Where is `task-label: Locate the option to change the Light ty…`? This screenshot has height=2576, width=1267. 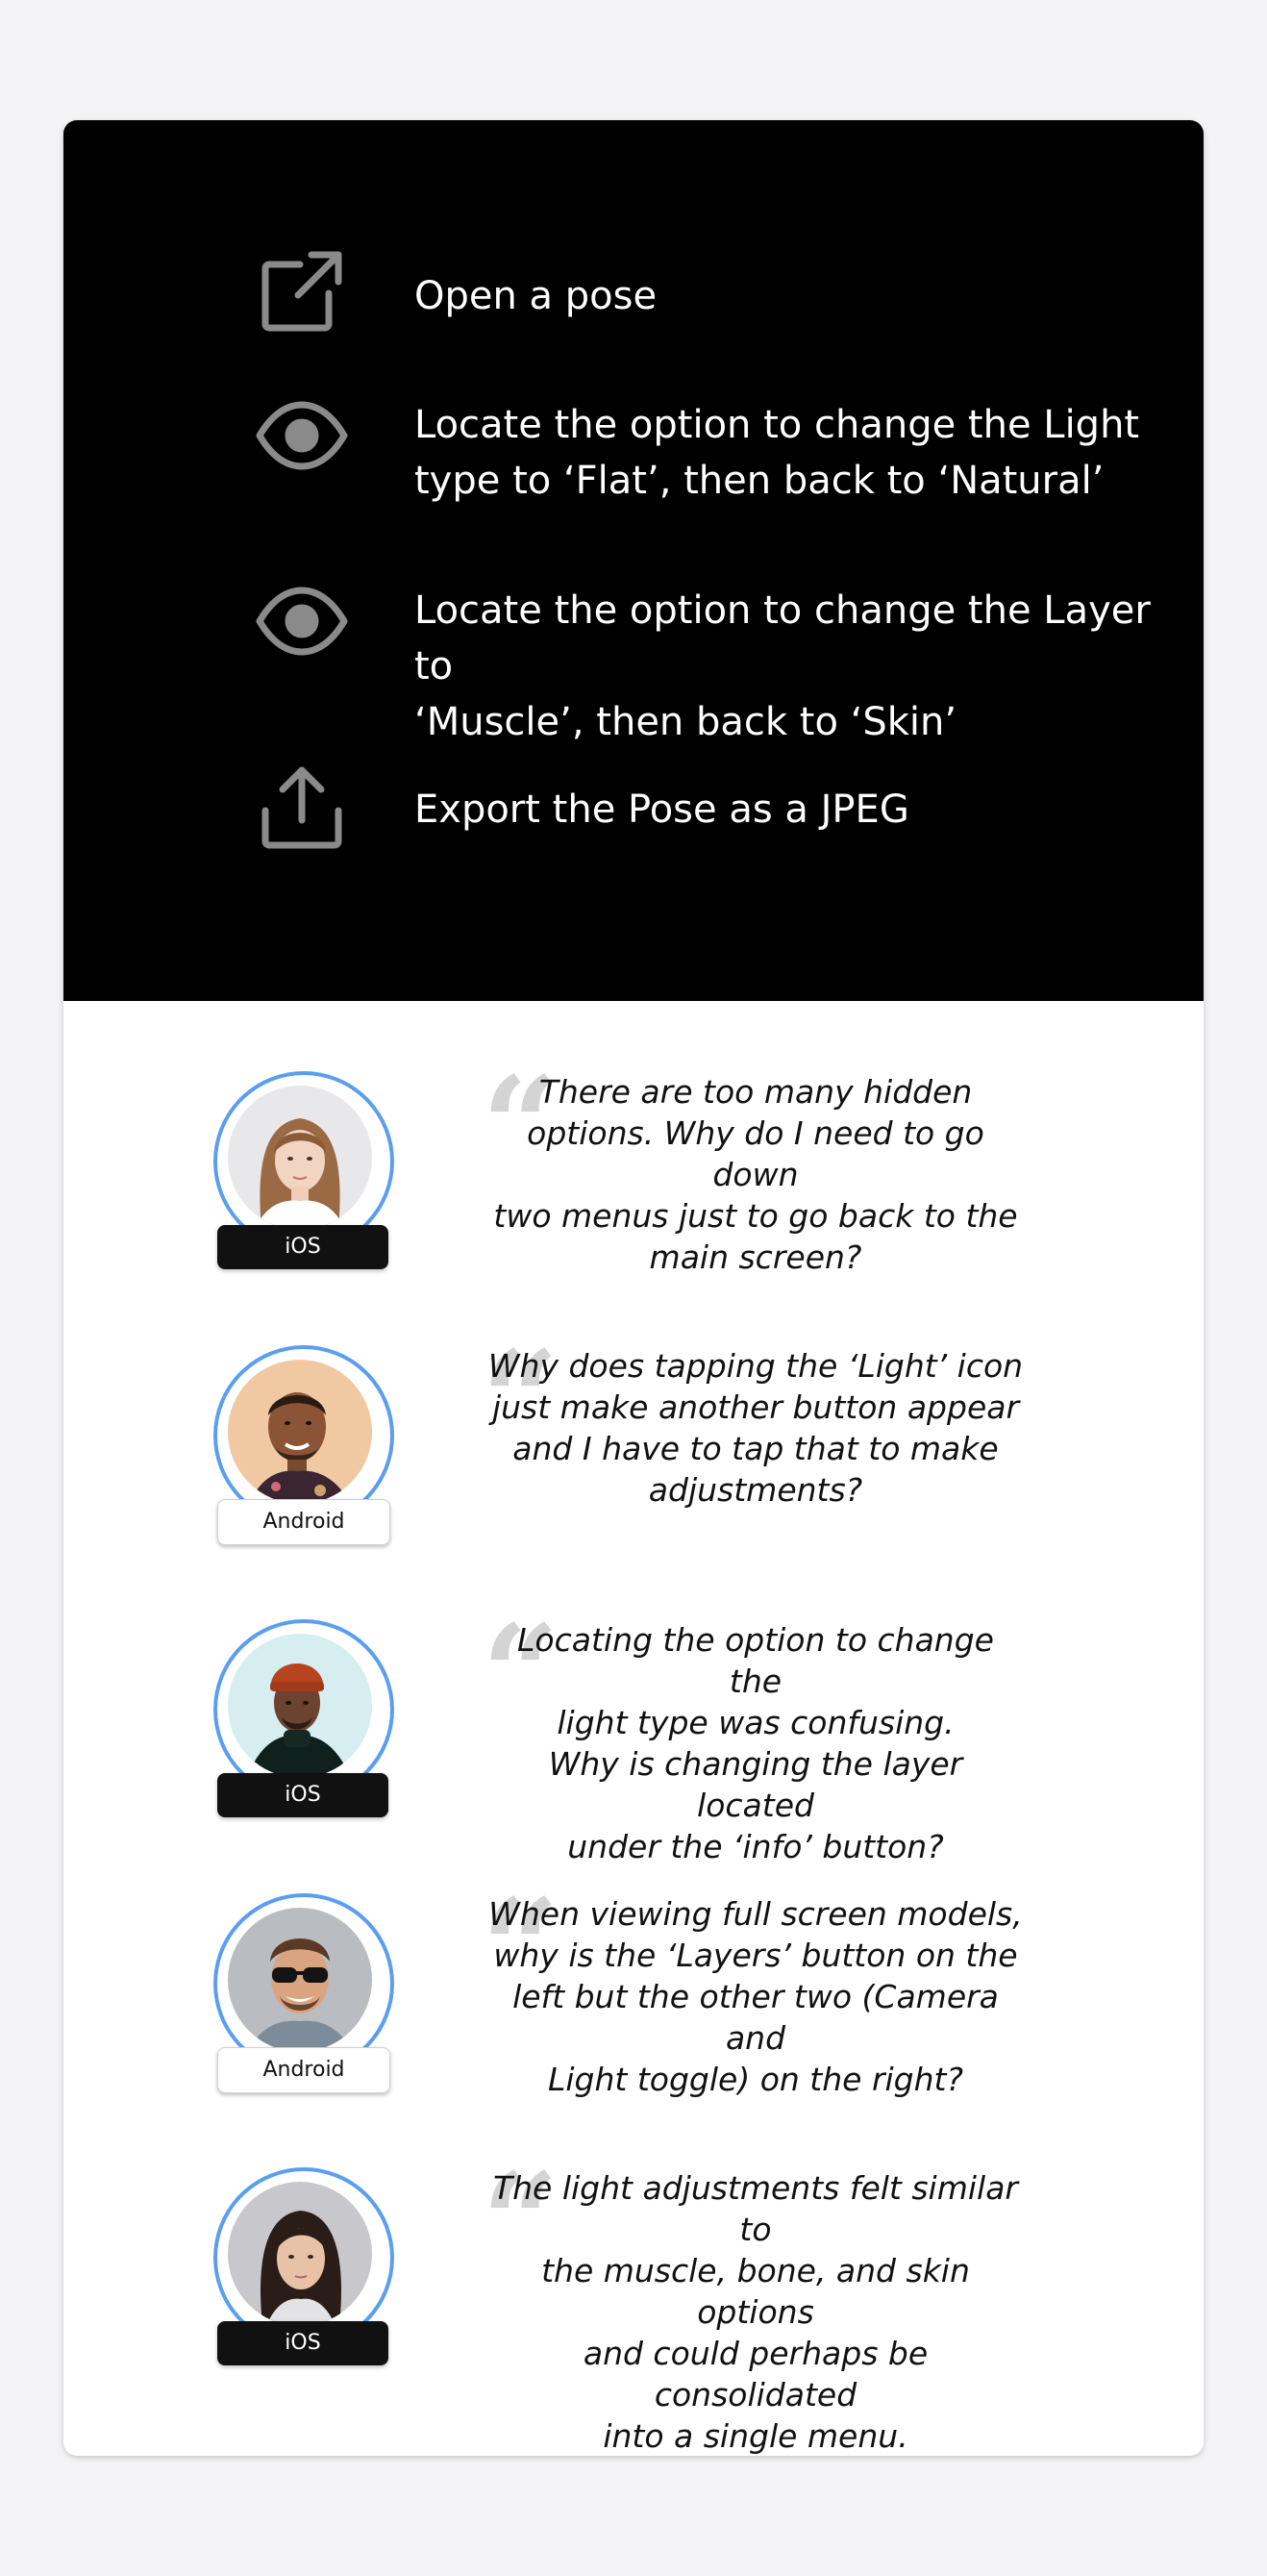
task-label: Locate the option to change the Light ty… is located at coordinates (777, 453).